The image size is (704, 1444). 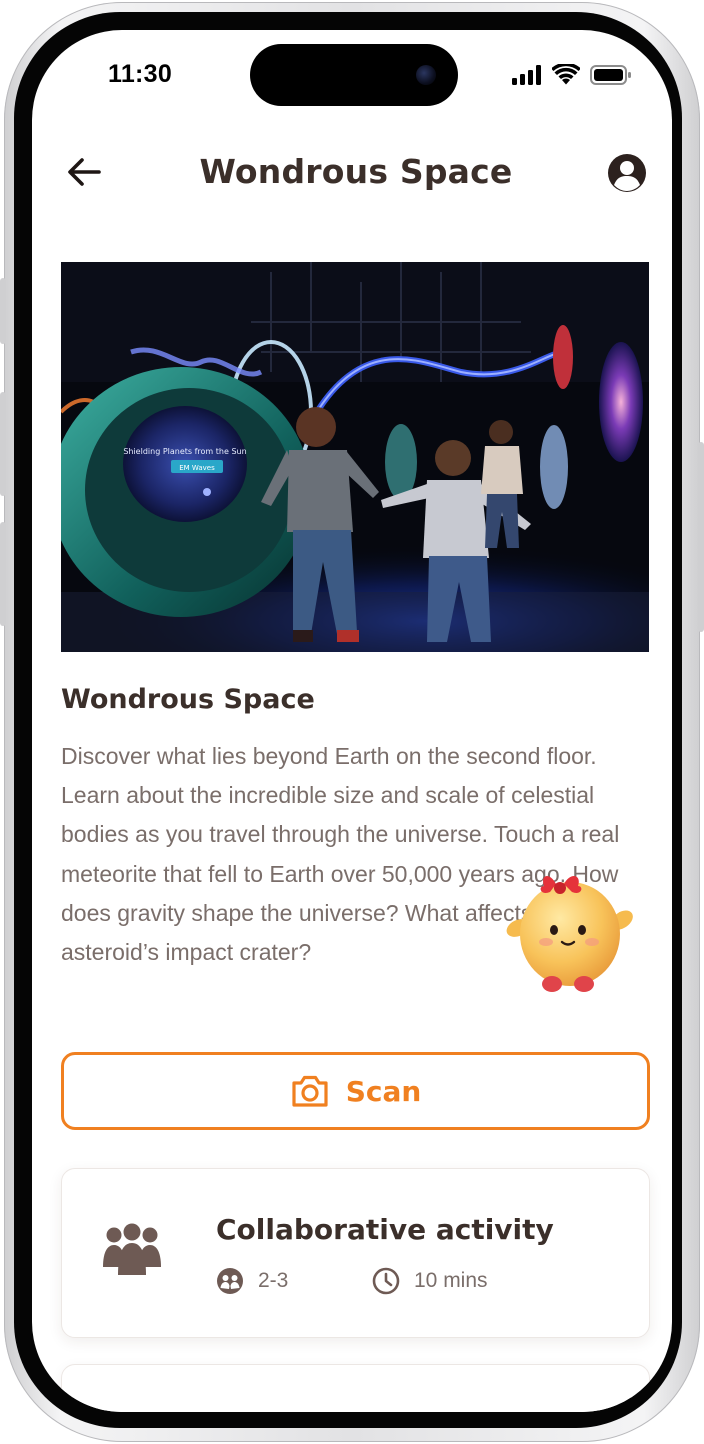 What do you see at coordinates (3, 311) in the screenshot?
I see `action-button` at bounding box center [3, 311].